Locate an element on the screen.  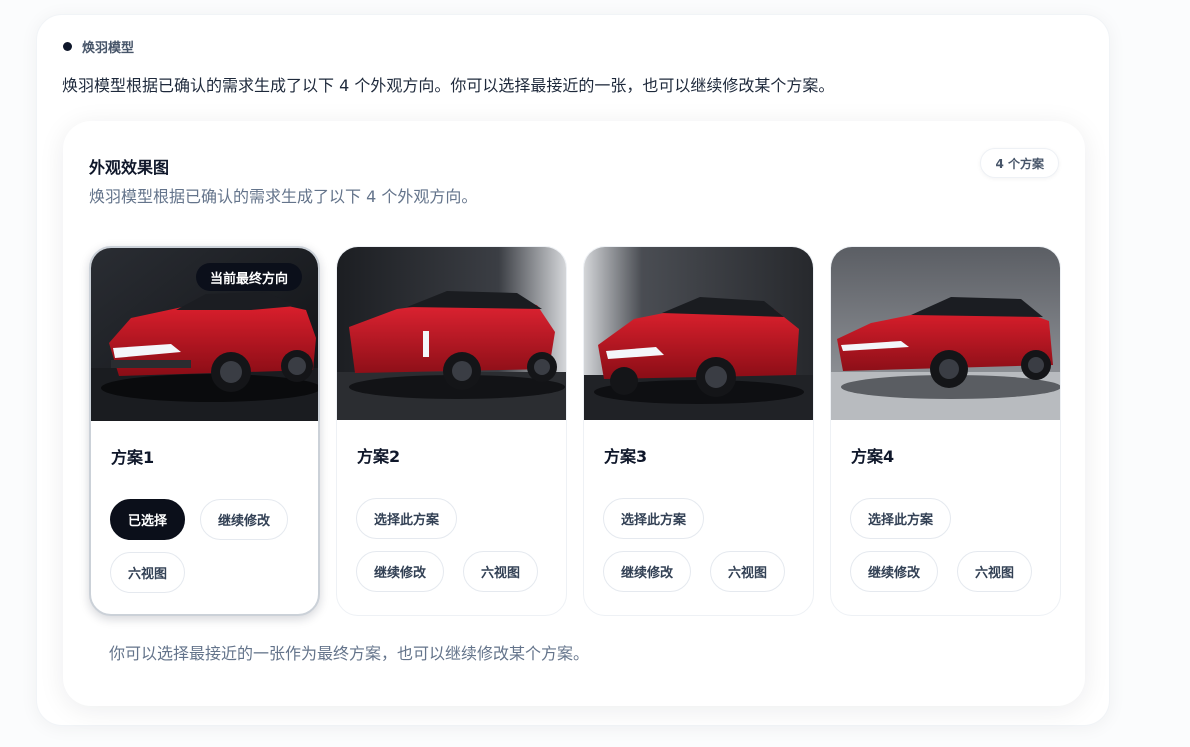
scheme-card-4: 方案4 选择此方案 继续修改 六视图 is located at coordinates (945, 431).